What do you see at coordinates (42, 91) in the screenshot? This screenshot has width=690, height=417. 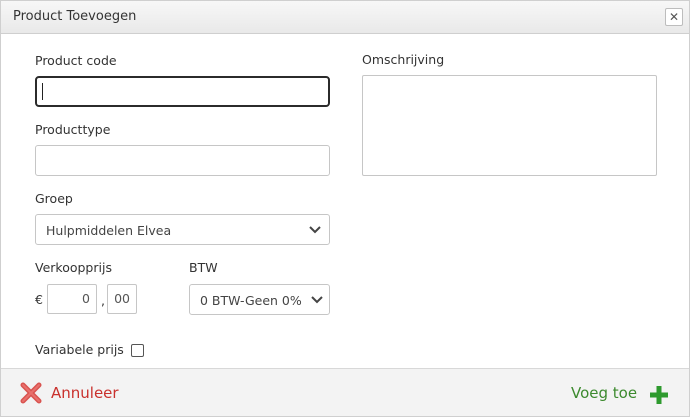 I see `text-caret` at bounding box center [42, 91].